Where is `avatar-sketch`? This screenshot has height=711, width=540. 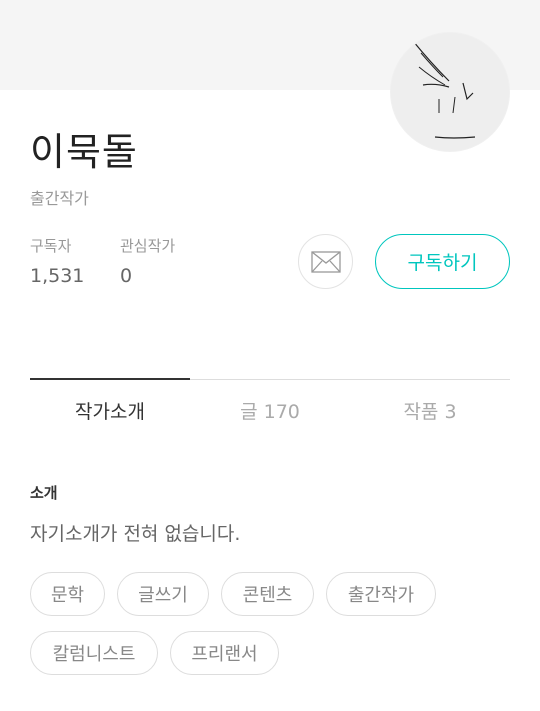
avatar-sketch is located at coordinates (444, 89).